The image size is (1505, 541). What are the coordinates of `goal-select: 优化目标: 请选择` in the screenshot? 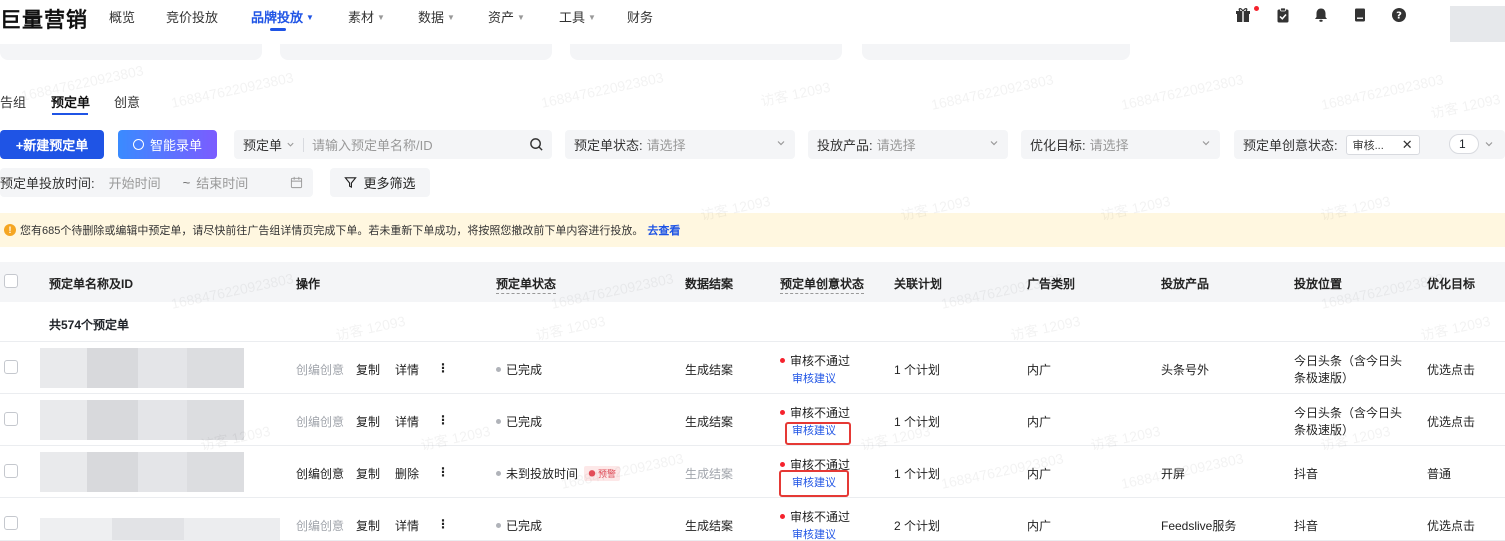 It's located at (1120, 144).